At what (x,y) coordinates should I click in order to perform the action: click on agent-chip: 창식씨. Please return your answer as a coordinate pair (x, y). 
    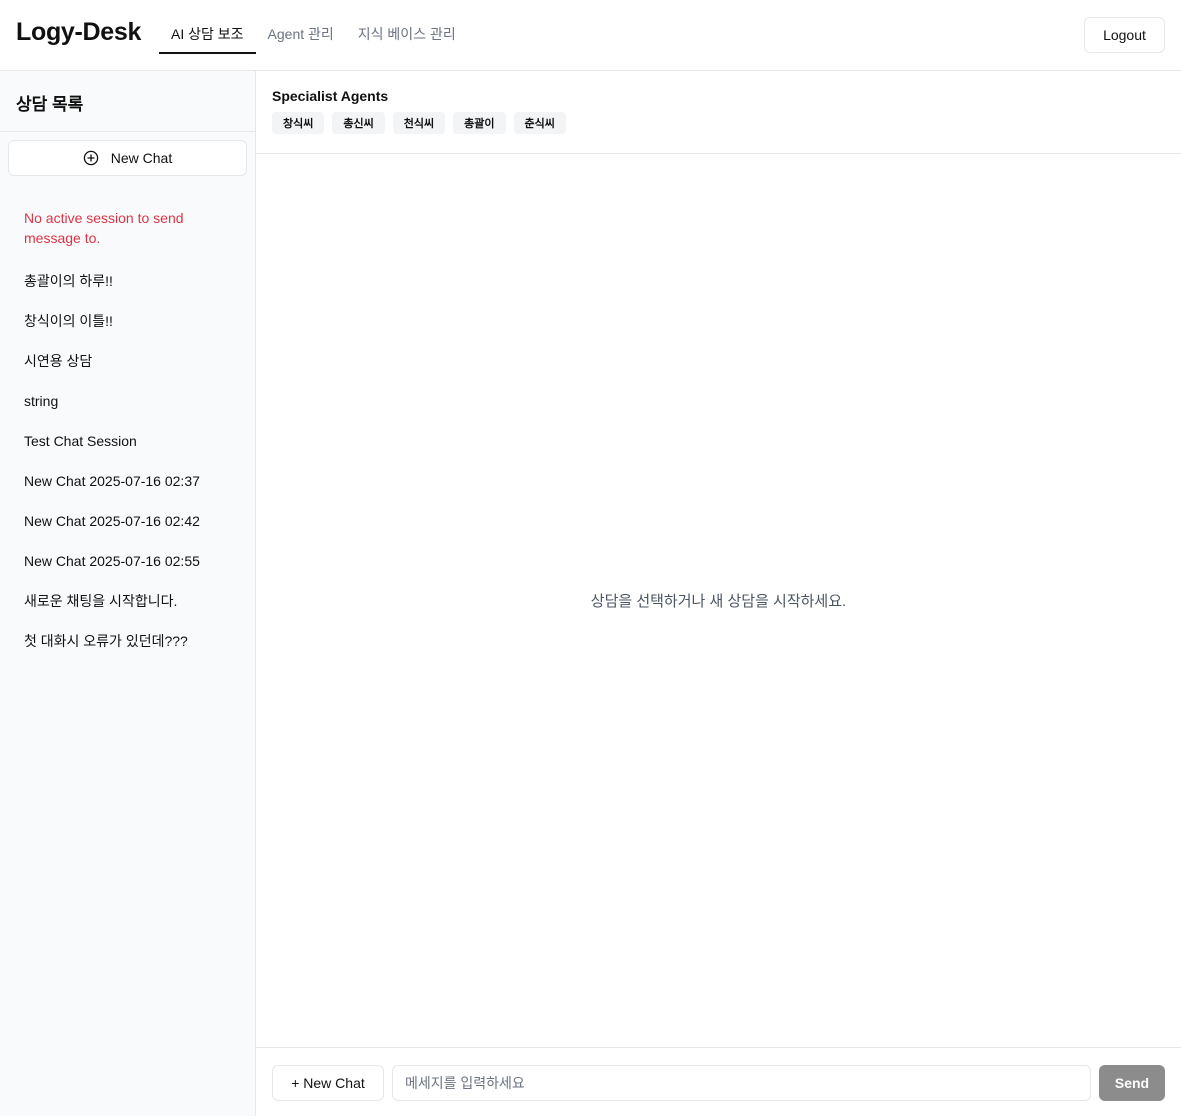
    Looking at the image, I should click on (298, 123).